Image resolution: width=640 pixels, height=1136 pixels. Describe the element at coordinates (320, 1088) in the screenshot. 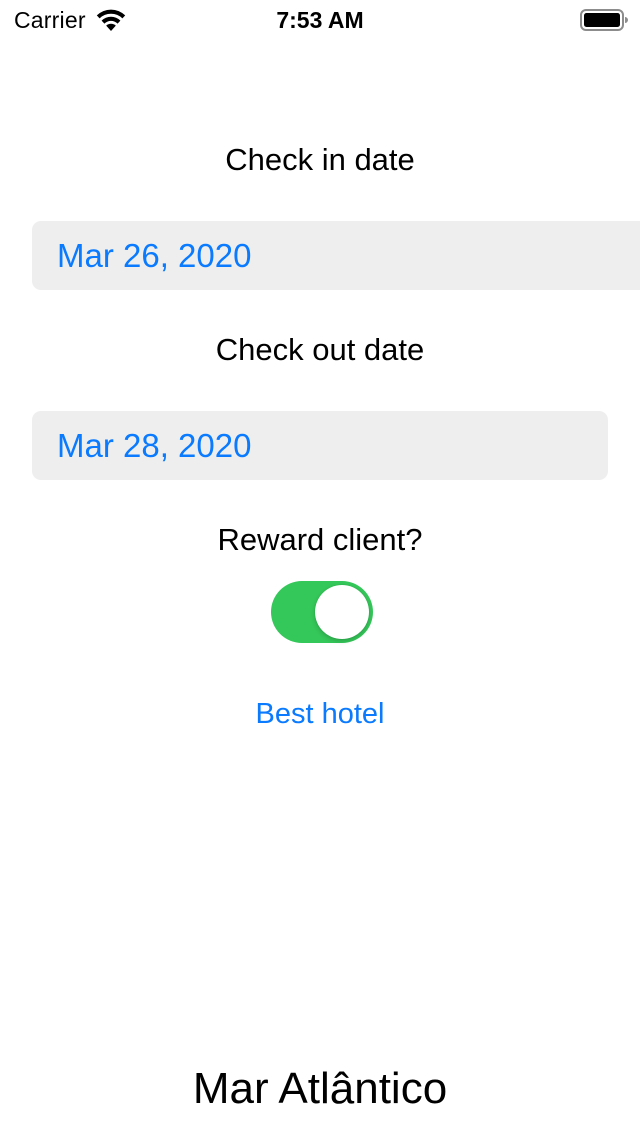

I see `hotel-name-result: Mar Atlântico` at that location.